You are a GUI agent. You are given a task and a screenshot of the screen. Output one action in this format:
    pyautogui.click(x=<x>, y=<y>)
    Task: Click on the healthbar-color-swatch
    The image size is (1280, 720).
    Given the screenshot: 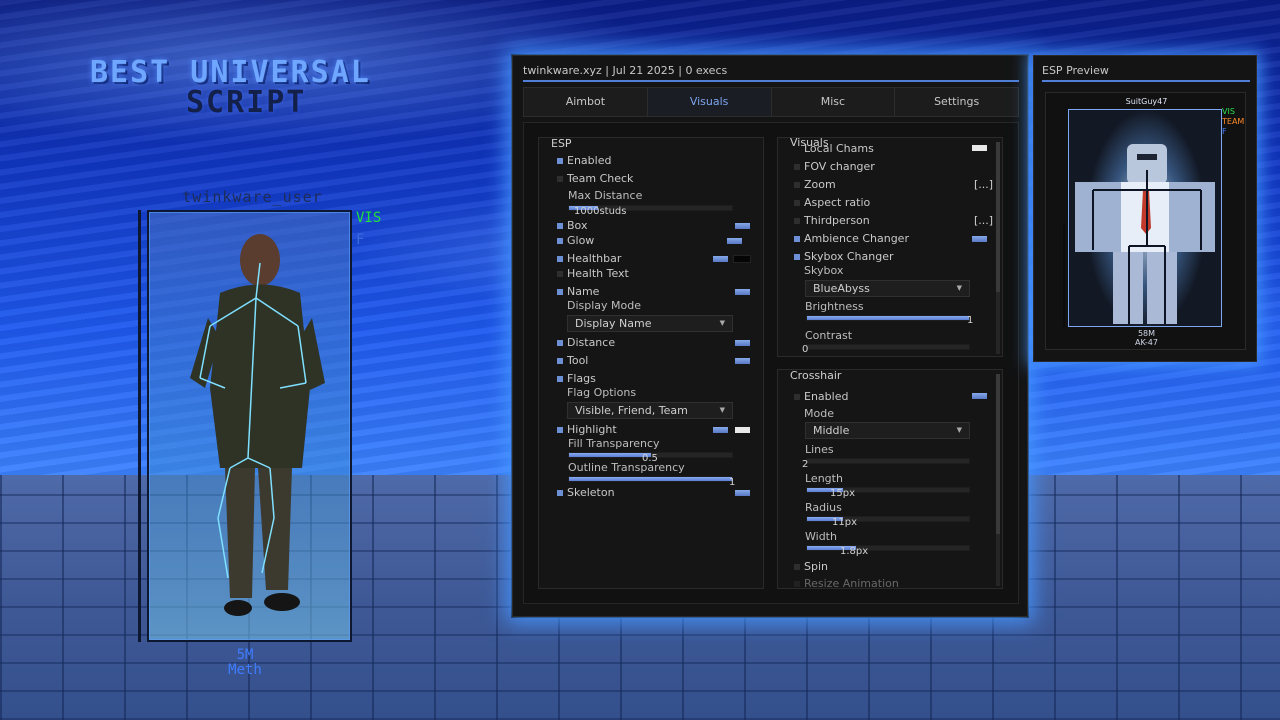 What is the action you would take?
    pyautogui.click(x=720, y=259)
    